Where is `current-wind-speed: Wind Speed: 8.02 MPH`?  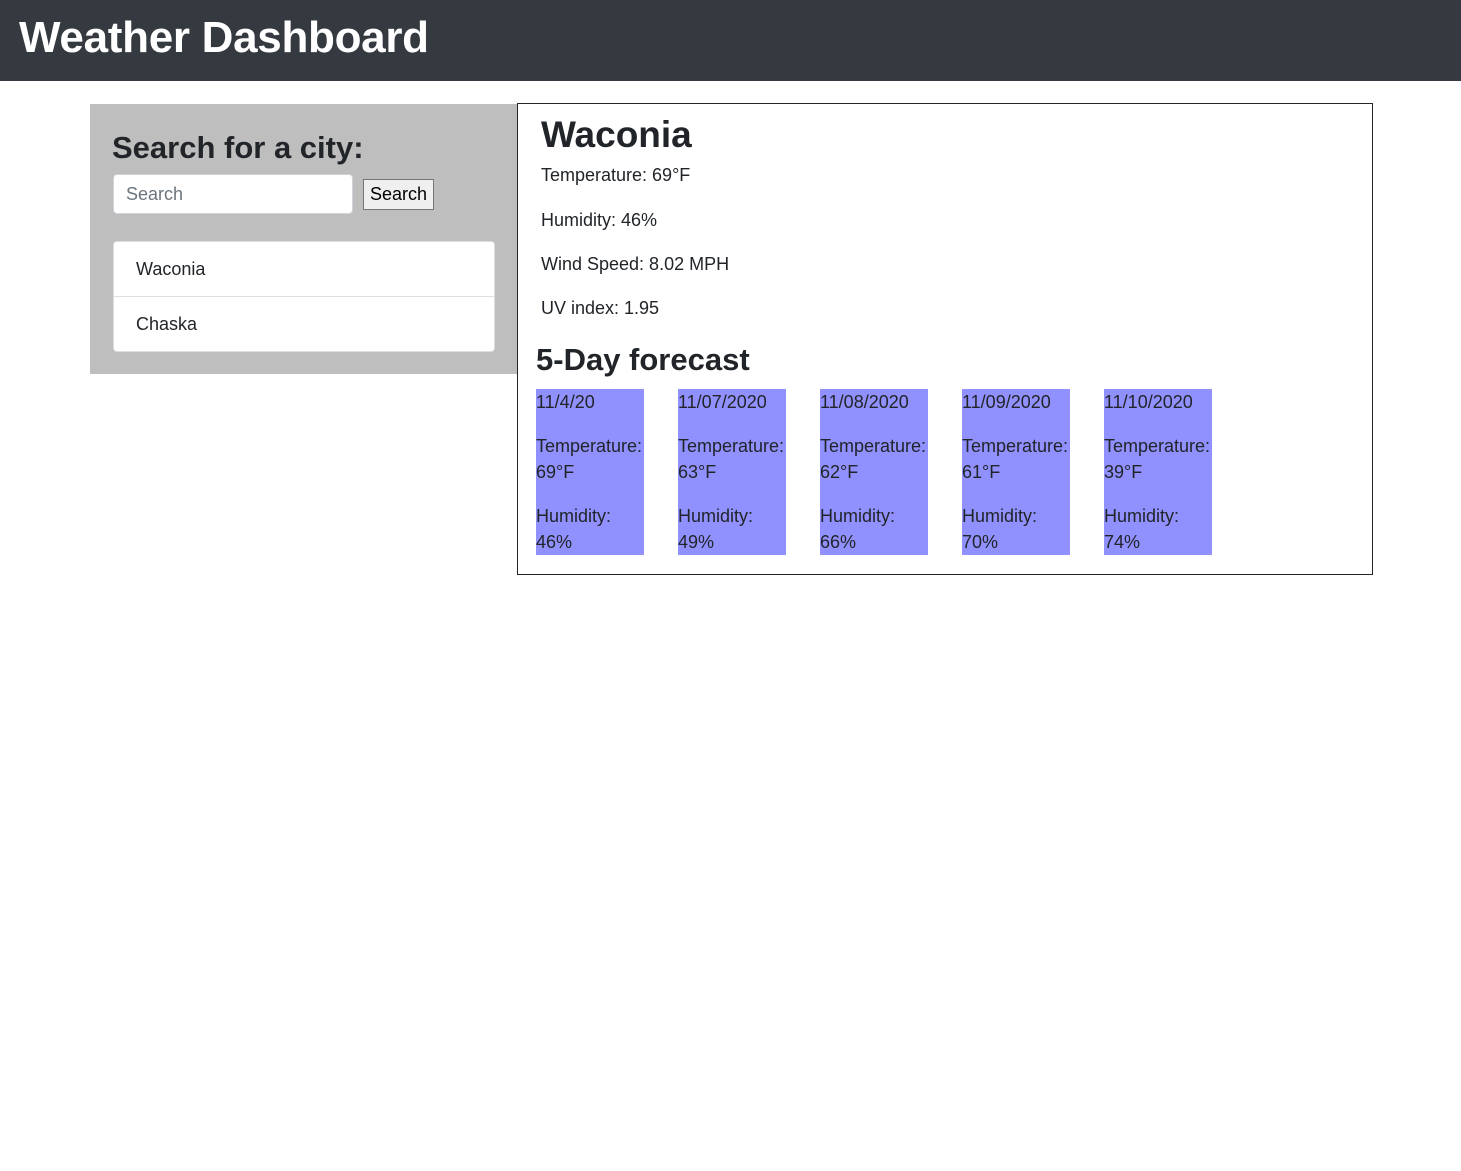
current-wind-speed: Wind Speed: 8.02 MPH is located at coordinates (635, 264).